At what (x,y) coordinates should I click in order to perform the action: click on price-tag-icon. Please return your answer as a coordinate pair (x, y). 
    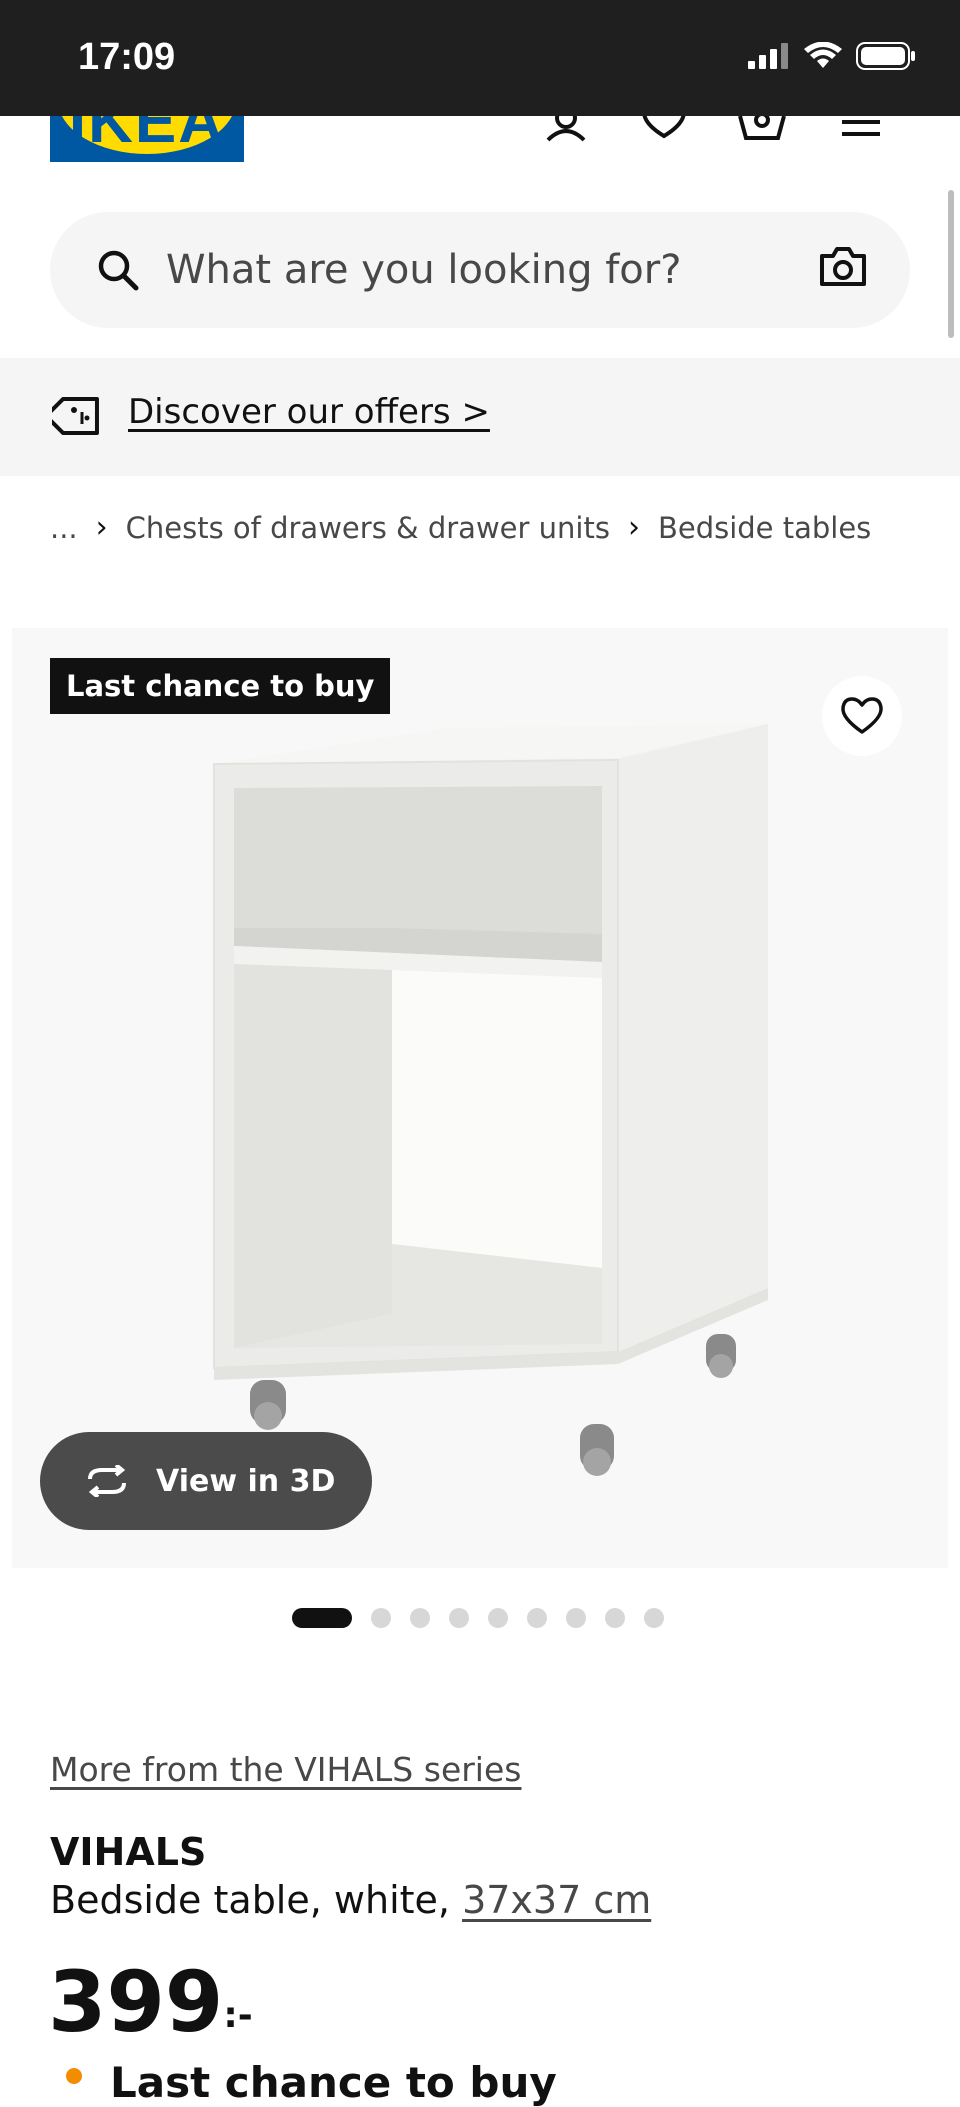
    Looking at the image, I should click on (75, 416).